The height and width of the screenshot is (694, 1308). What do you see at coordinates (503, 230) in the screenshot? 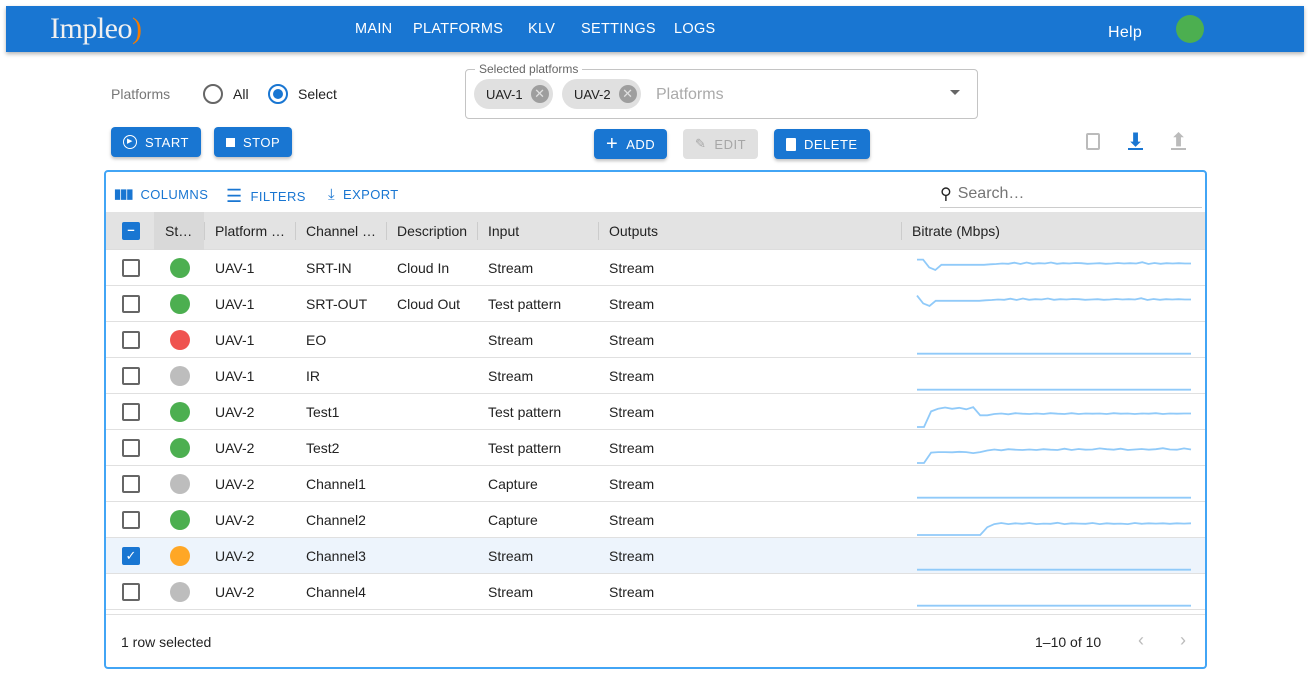
I see `col-input: Input` at bounding box center [503, 230].